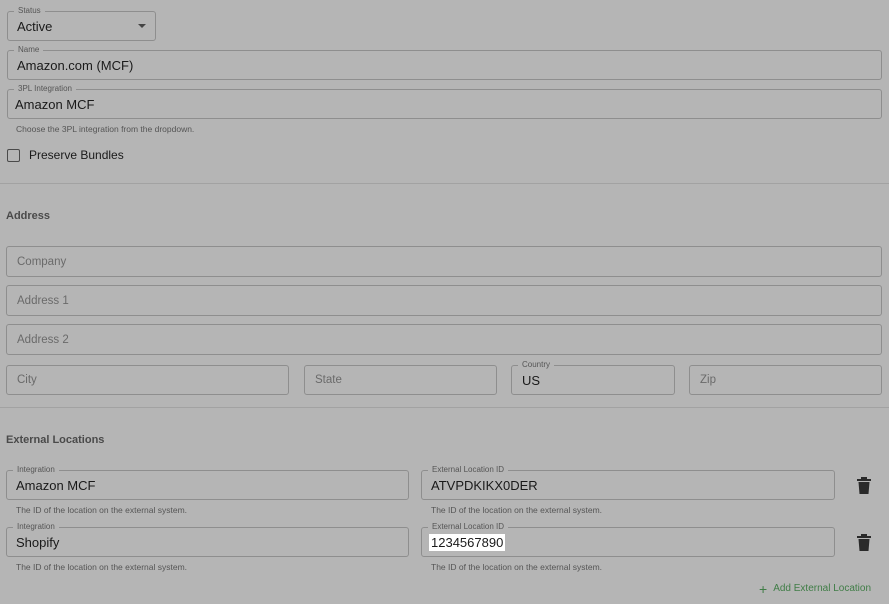 The width and height of the screenshot is (889, 604). Describe the element at coordinates (142, 26) in the screenshot. I see `caret-down-icon` at that location.